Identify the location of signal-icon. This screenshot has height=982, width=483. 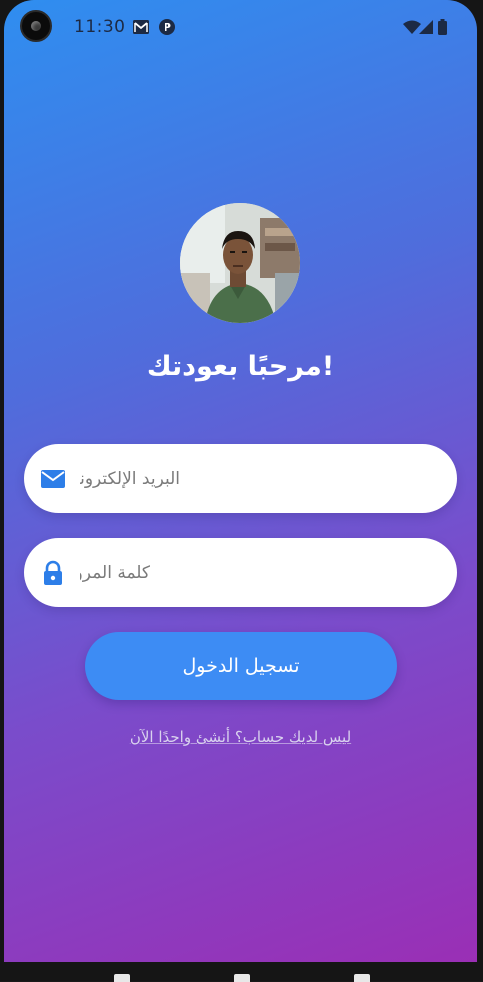
(426, 27).